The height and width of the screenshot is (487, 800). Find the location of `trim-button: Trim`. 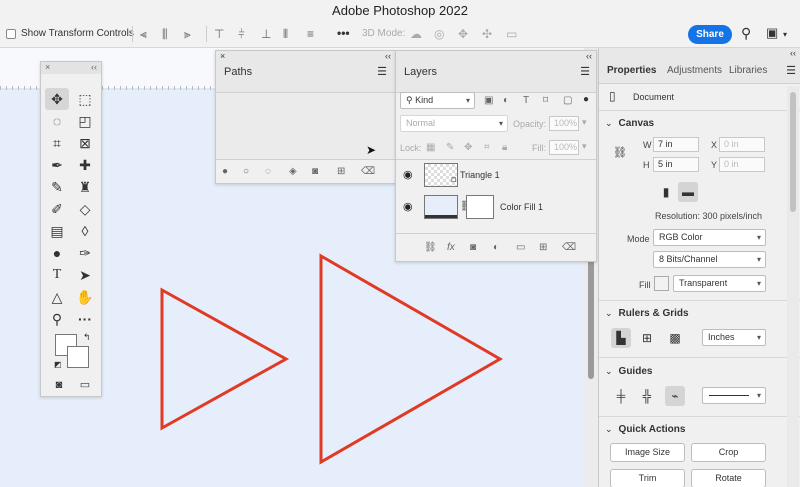

trim-button: Trim is located at coordinates (647, 478).